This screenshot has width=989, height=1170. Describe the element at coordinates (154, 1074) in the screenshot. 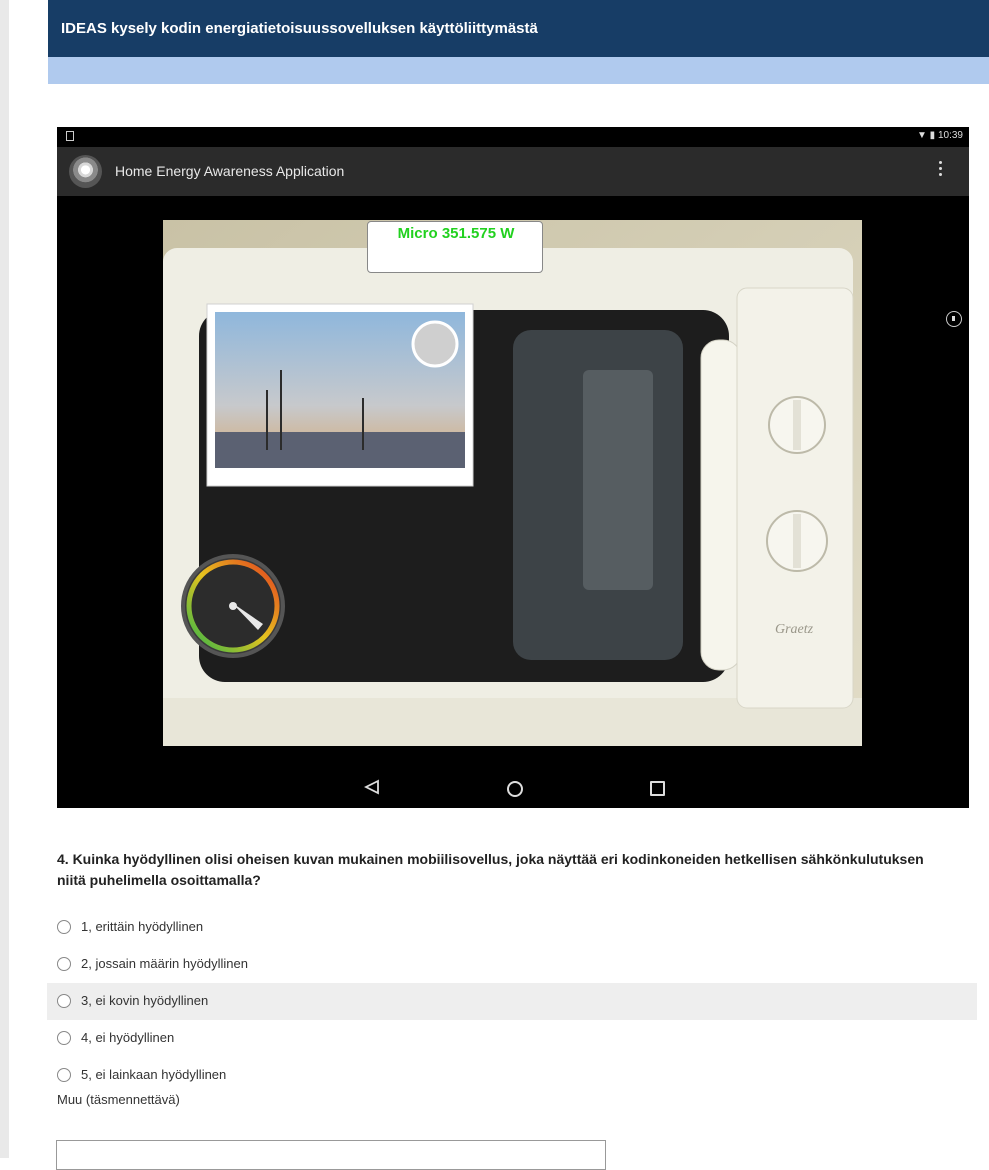

I see `option-label: 5, ei lainkaan hyödyllinen` at that location.